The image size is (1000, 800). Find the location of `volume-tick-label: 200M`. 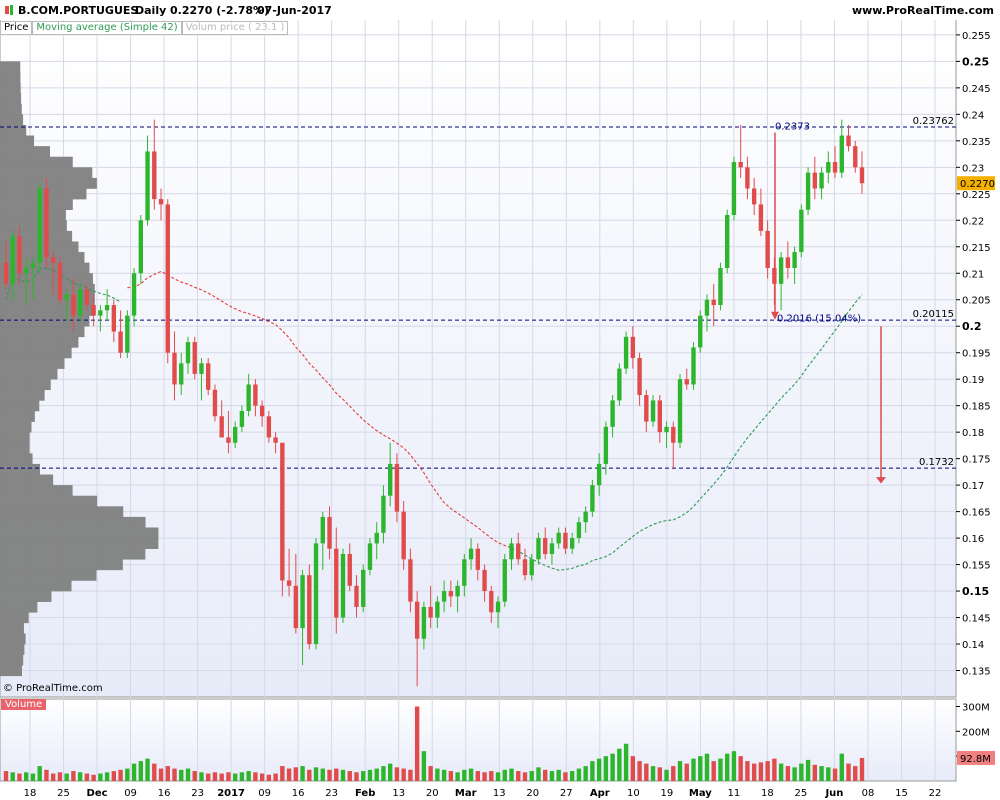

volume-tick-label: 200M is located at coordinates (976, 732).